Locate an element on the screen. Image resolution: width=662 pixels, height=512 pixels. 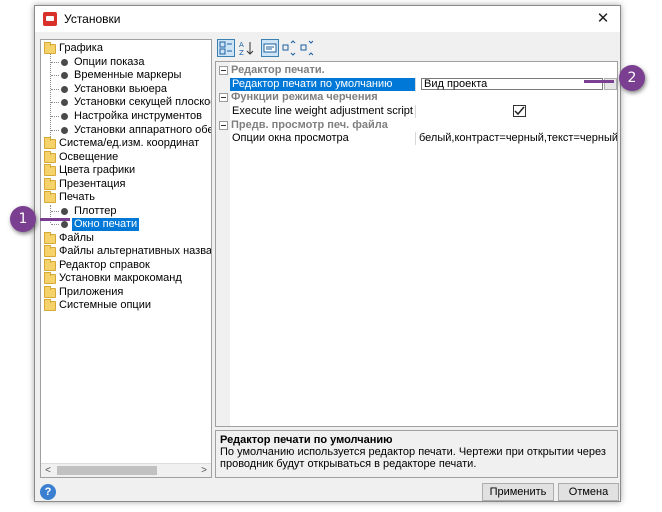
tree-item-reference-editor: Редактор справок is located at coordinates (126, 265).